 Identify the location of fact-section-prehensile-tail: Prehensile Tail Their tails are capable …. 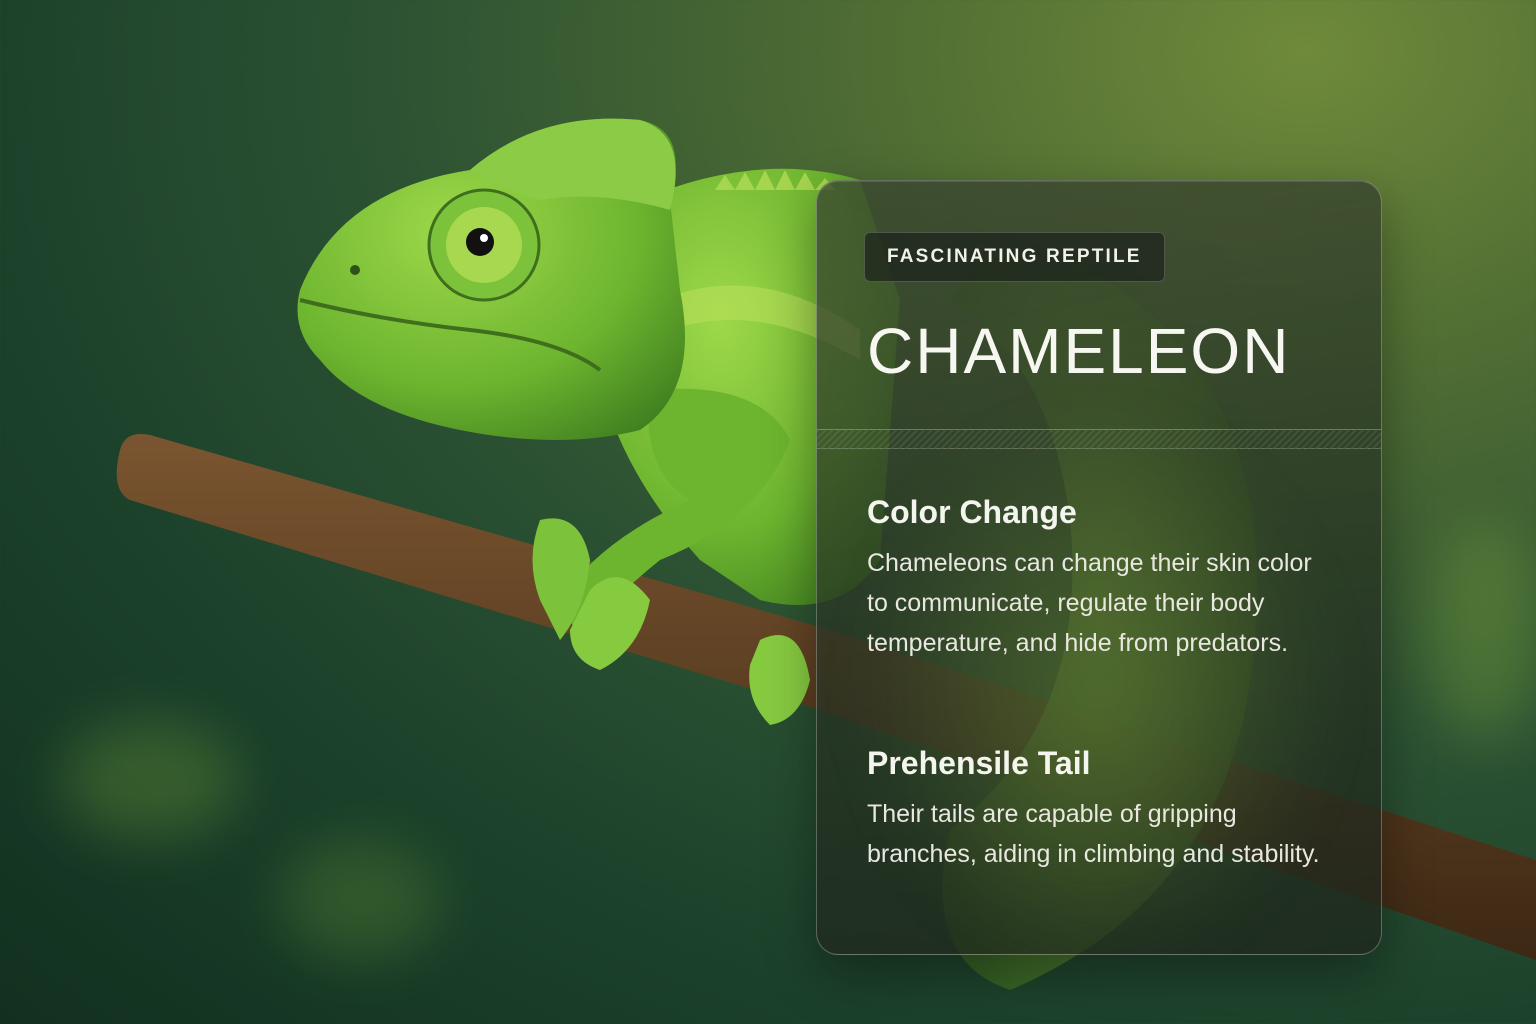
(1102, 809).